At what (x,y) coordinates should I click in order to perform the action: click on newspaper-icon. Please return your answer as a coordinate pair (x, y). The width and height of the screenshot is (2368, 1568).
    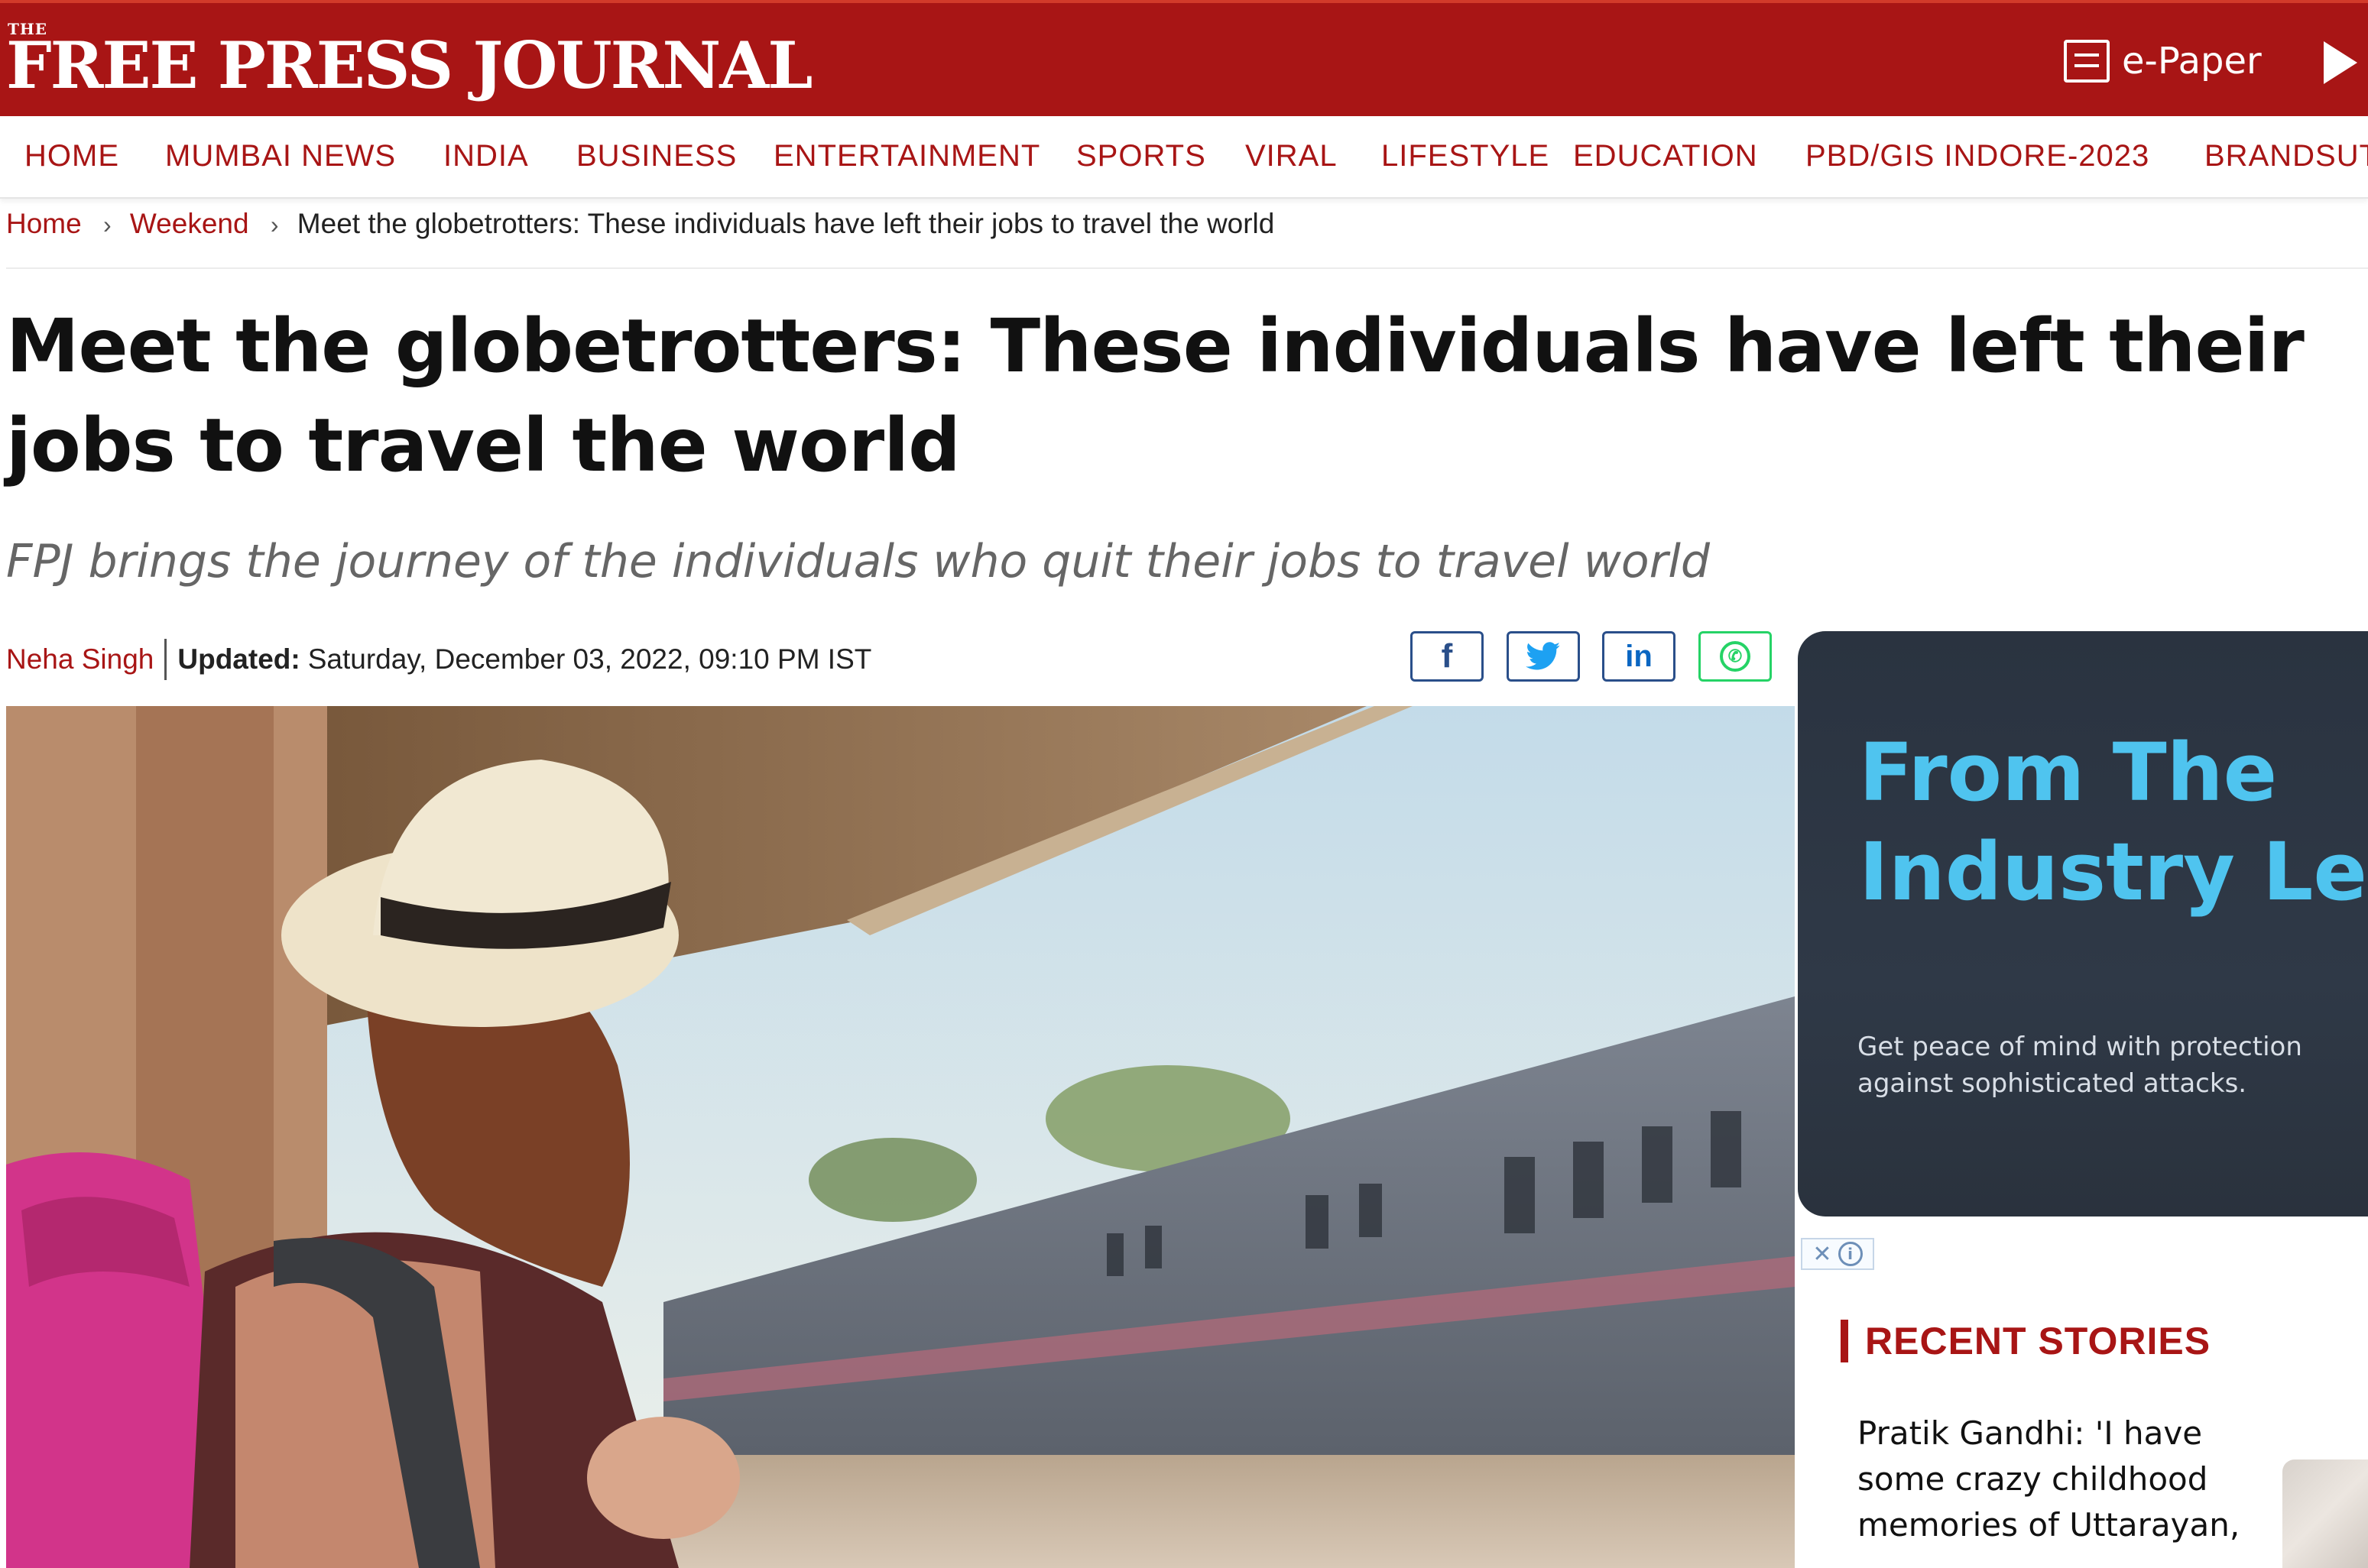
    Looking at the image, I should click on (2087, 61).